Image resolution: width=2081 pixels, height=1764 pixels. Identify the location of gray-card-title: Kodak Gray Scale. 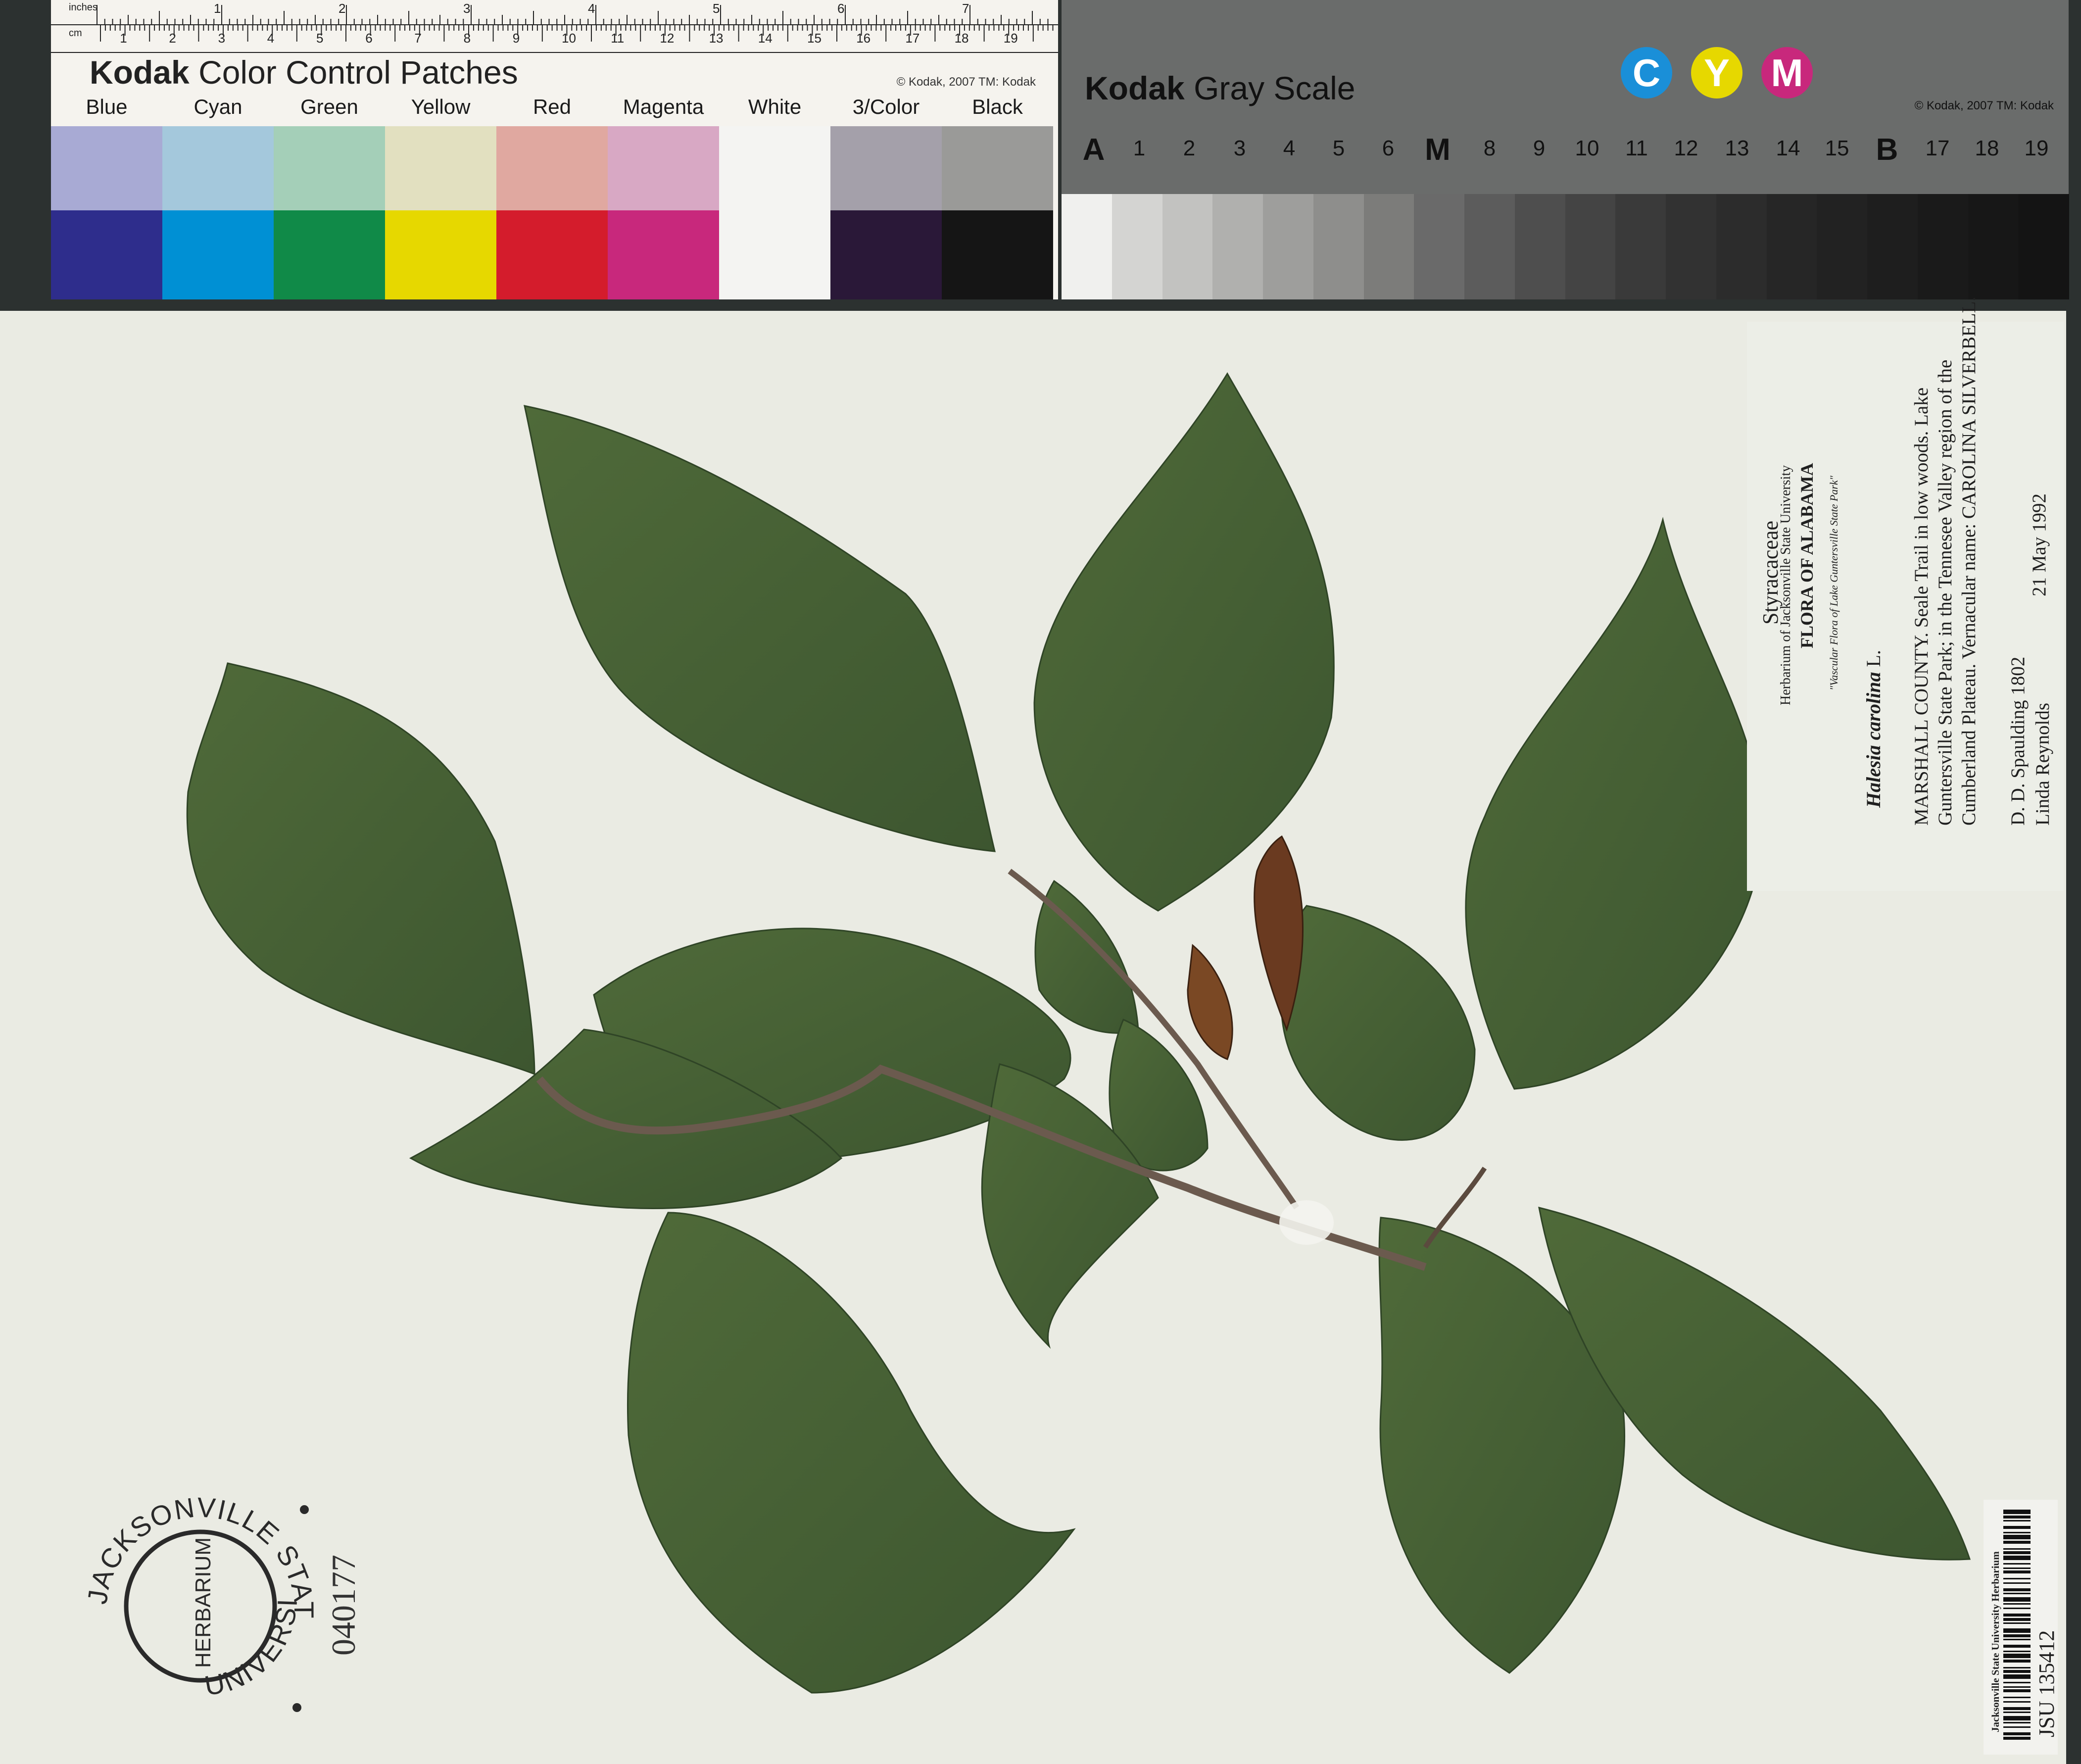
(1220, 88).